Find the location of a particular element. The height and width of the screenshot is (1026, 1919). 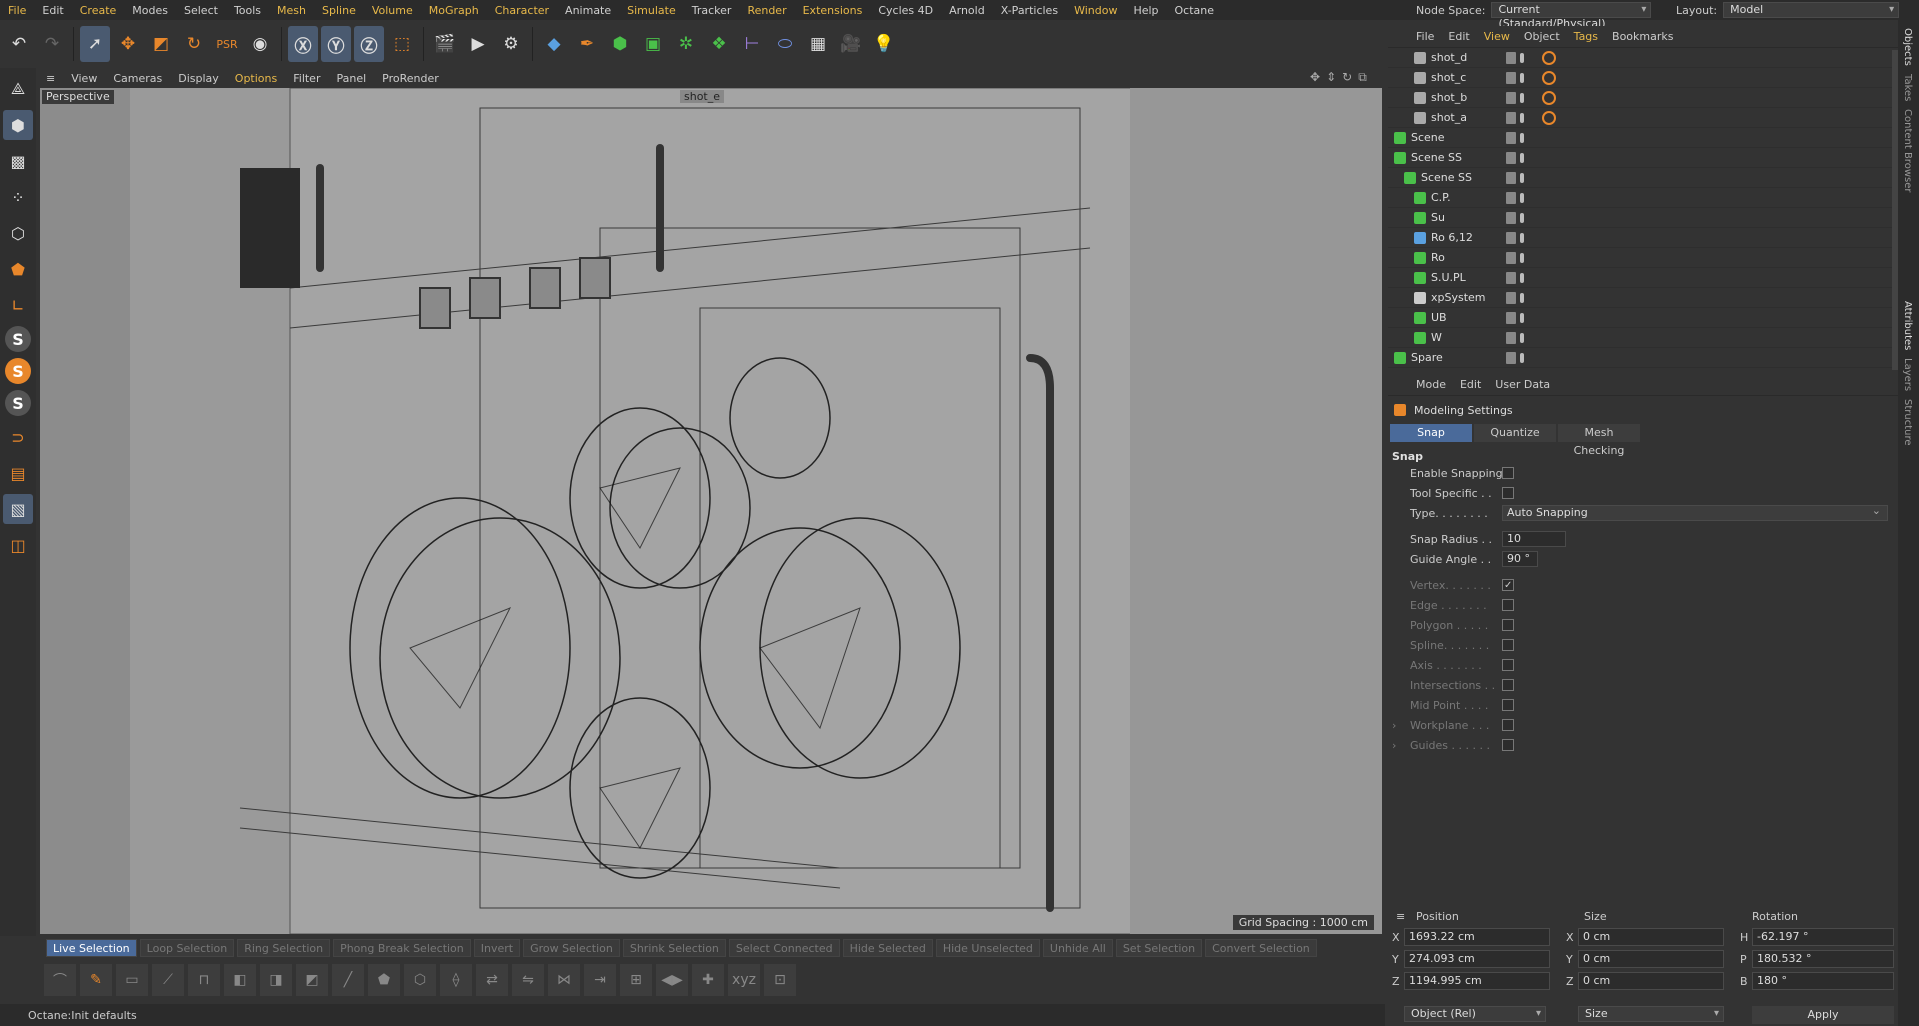

object-row: Scene SS is located at coordinates (1643, 178).